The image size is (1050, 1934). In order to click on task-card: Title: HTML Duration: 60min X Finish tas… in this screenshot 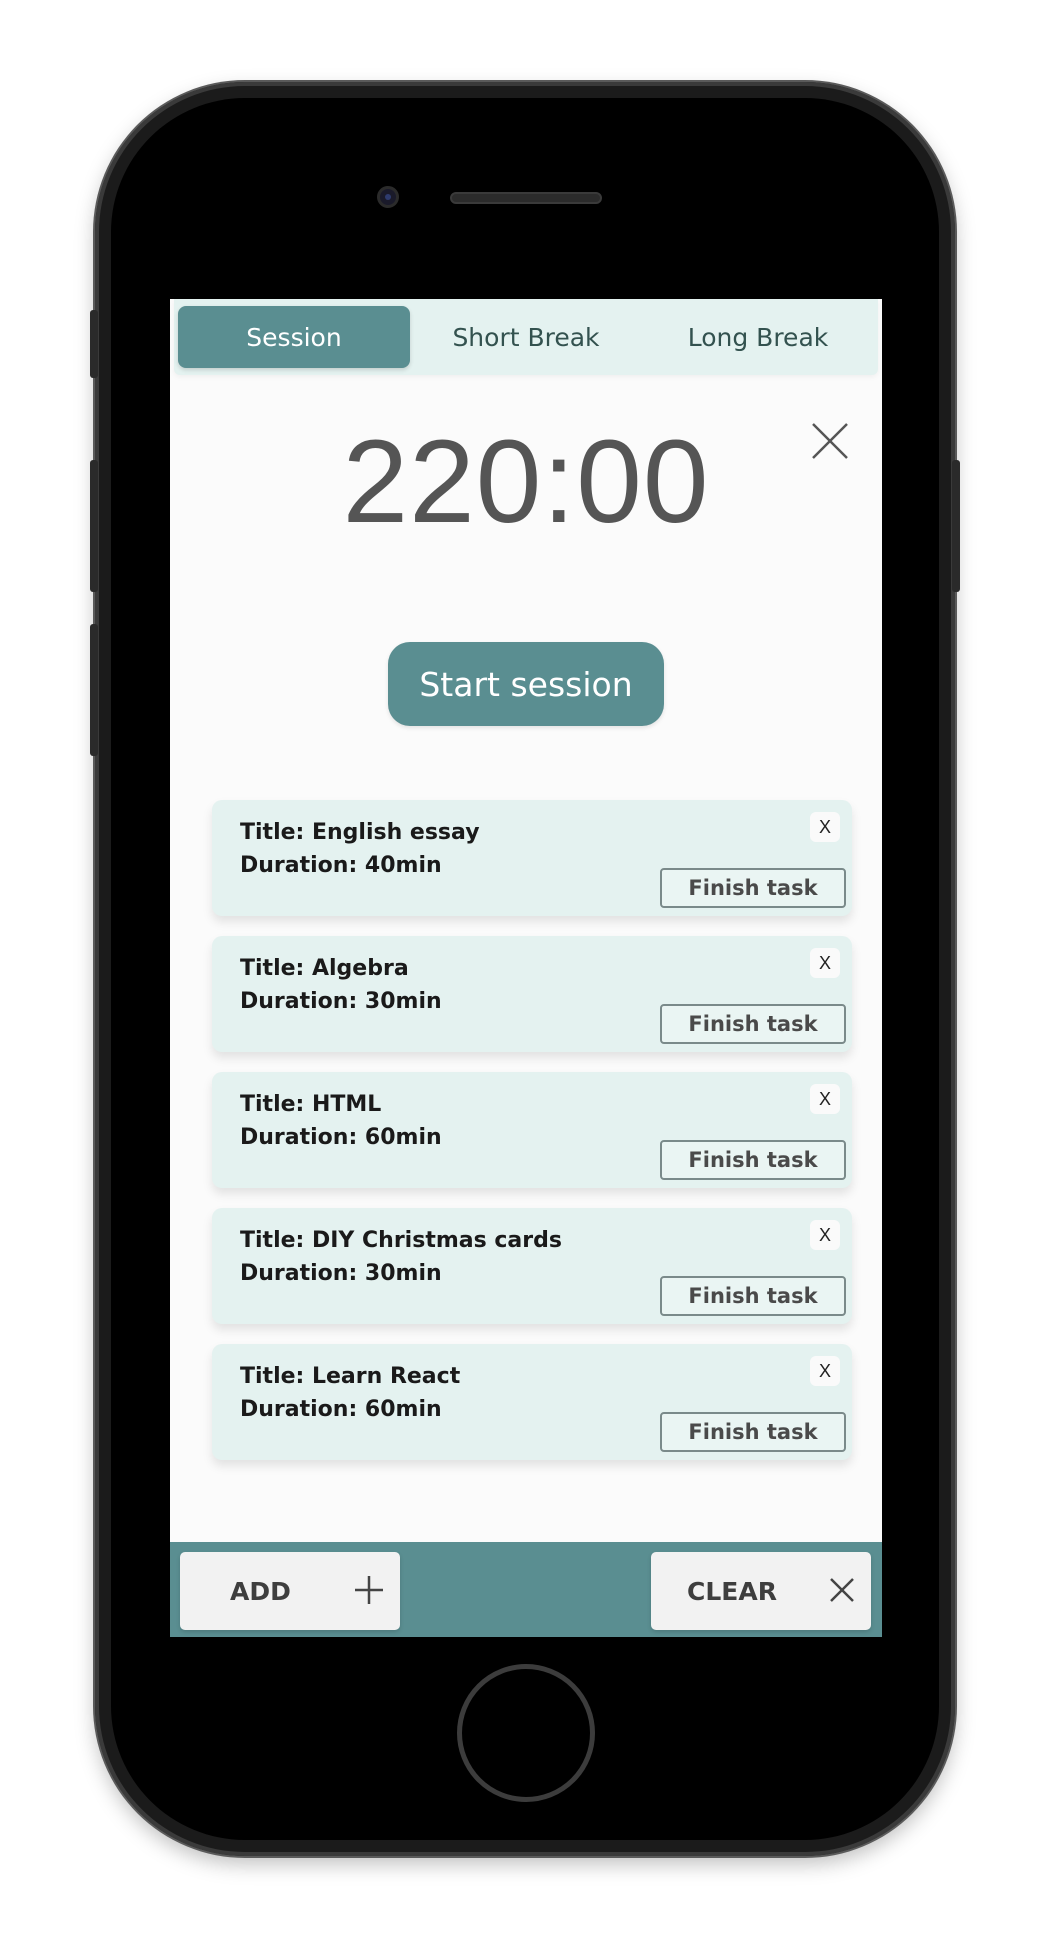, I will do `click(532, 1130)`.